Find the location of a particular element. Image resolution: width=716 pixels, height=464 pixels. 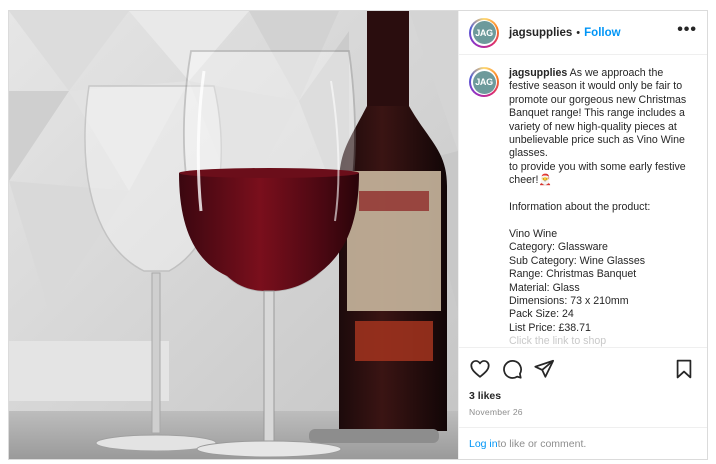

caption-username: jagsupplies is located at coordinates (538, 73).